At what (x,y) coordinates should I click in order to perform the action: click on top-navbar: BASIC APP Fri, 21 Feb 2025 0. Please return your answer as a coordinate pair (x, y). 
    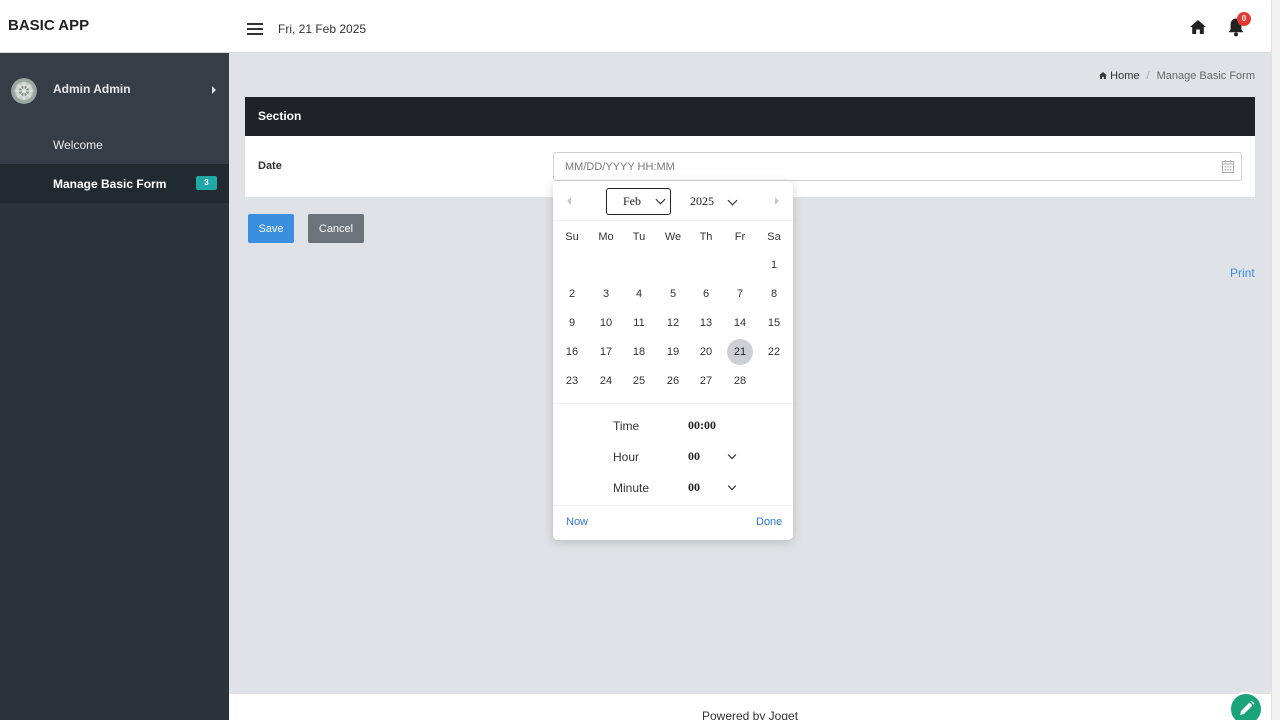
    Looking at the image, I should click on (635, 26).